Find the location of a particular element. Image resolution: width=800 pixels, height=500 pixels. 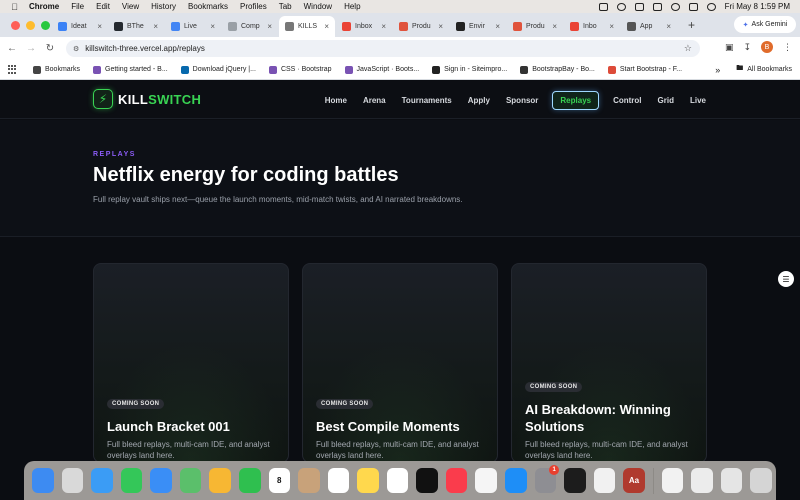

folder-stack-icon is located at coordinates (672, 480).